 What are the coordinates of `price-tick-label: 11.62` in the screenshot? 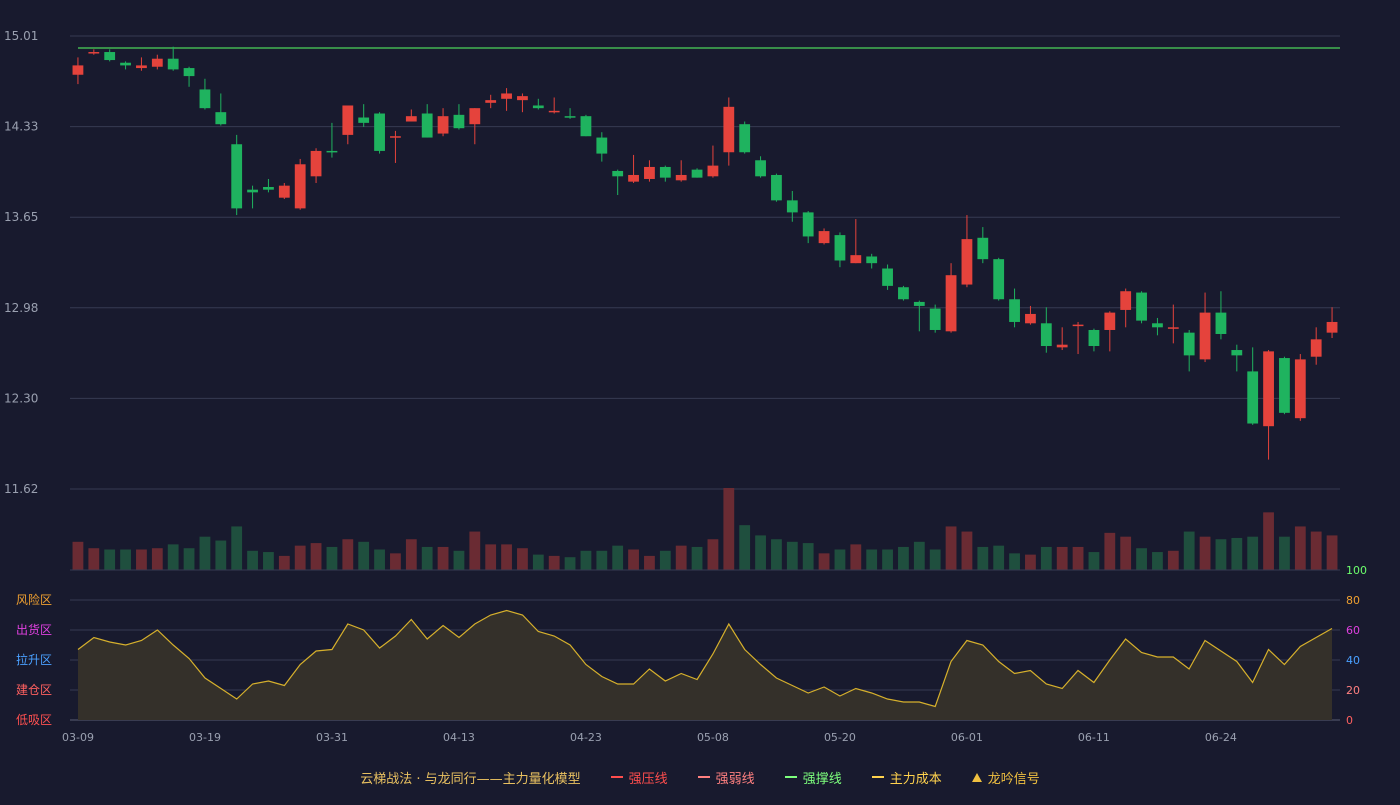 It's located at (21, 489).